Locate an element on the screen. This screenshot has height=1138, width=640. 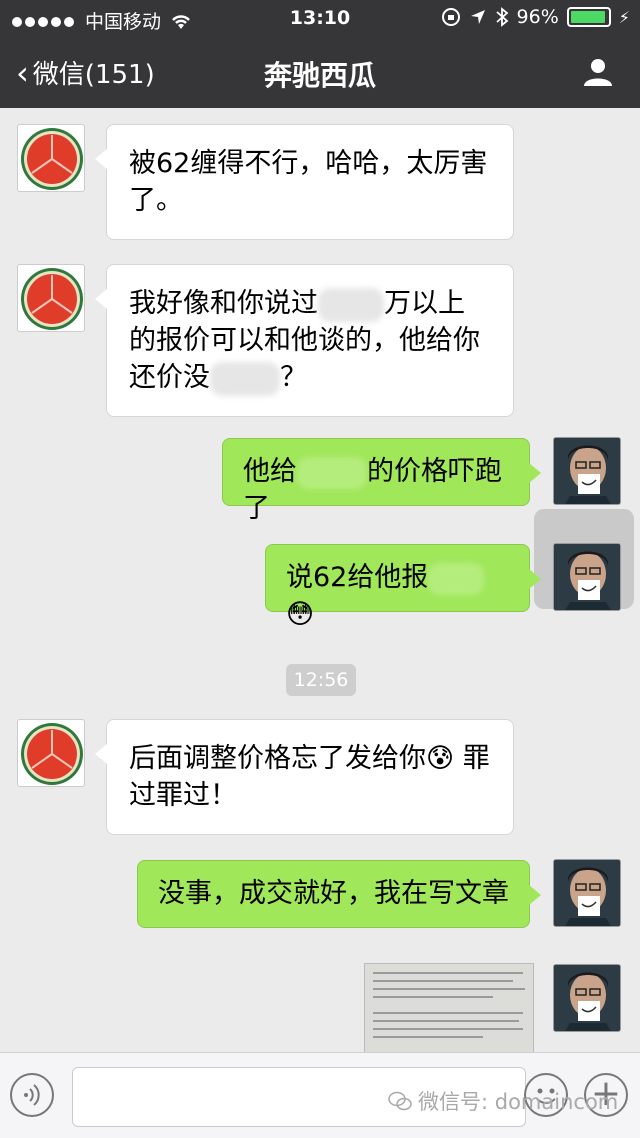
message-text: 我好像和你说过 is located at coordinates (223, 303).